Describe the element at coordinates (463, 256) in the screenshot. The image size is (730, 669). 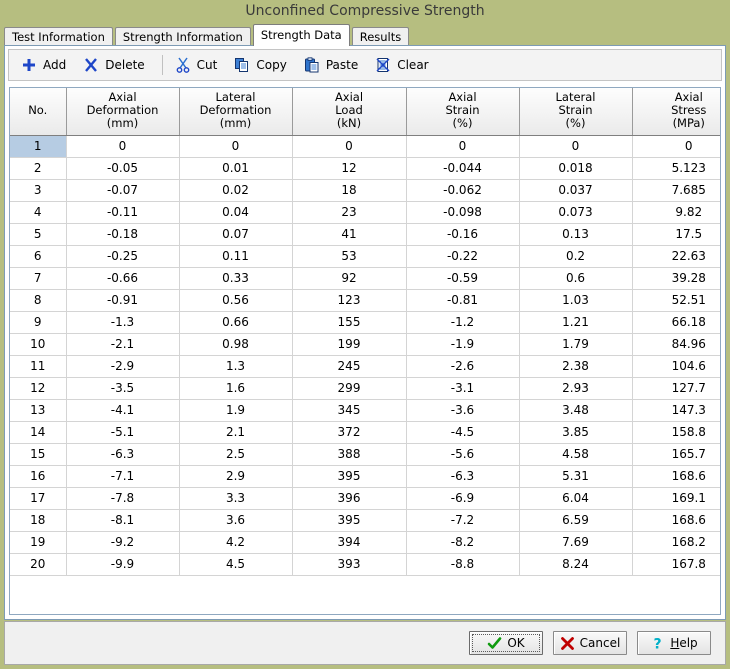
I see `cell-axial-strain: -0.22` at that location.